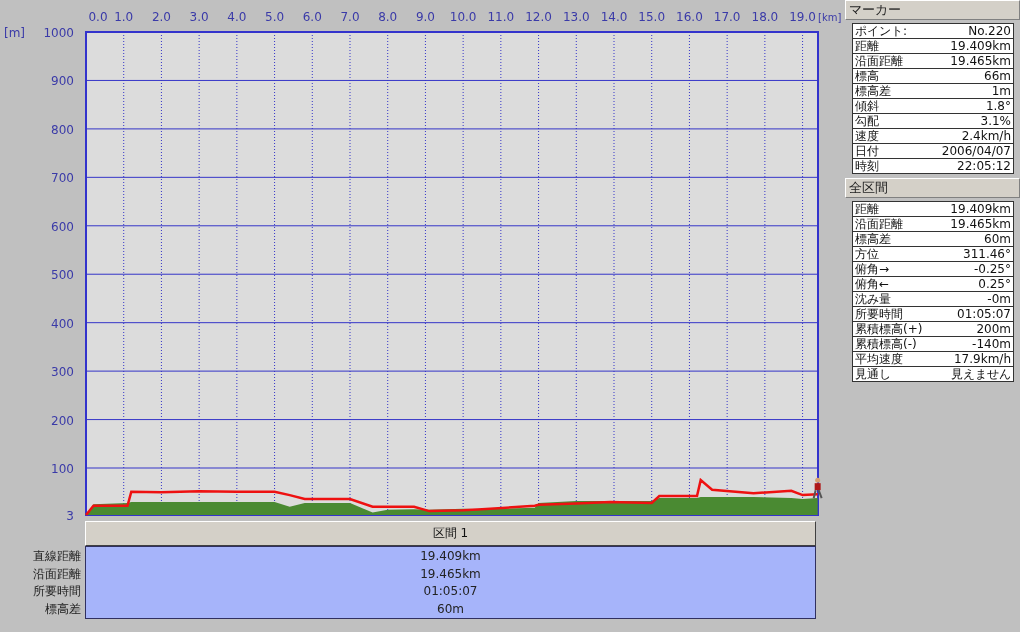 The width and height of the screenshot is (1020, 632). I want to click on section-header: 区間 1, so click(450, 533).